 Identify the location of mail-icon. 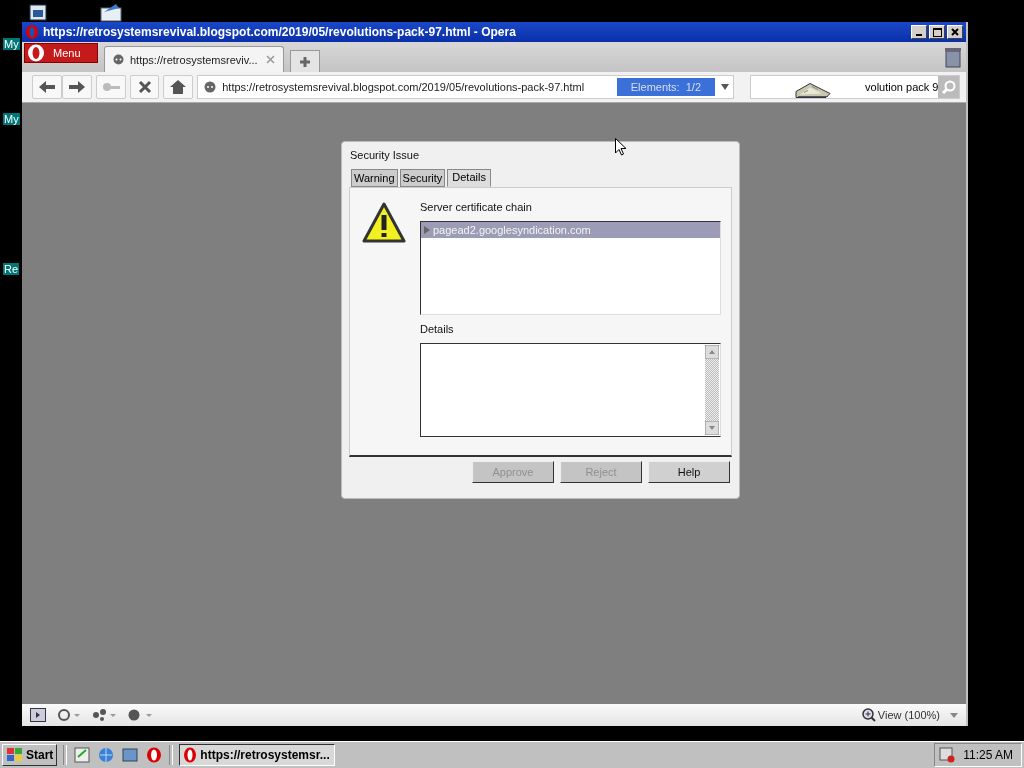
(111, 12).